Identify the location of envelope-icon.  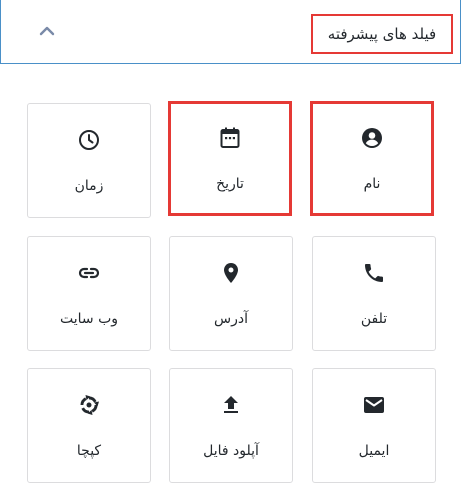
(374, 405).